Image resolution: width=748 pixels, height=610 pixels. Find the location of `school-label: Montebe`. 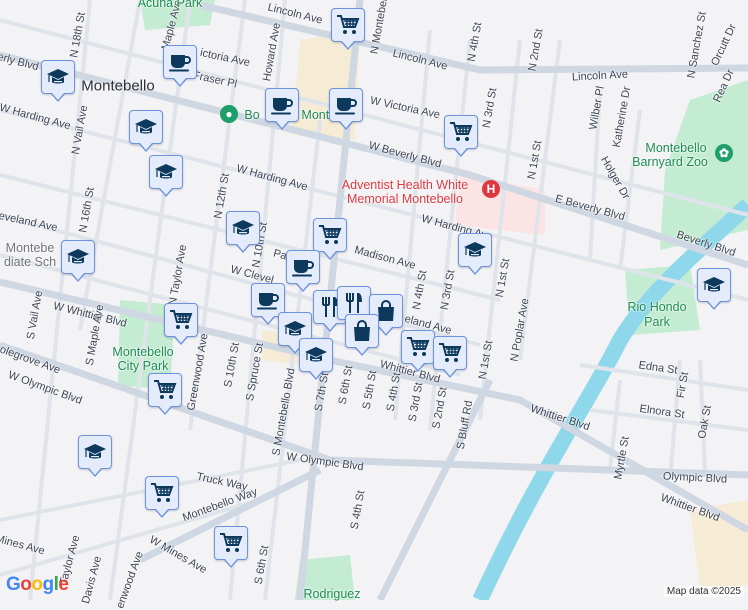

school-label: Montebe is located at coordinates (30, 248).